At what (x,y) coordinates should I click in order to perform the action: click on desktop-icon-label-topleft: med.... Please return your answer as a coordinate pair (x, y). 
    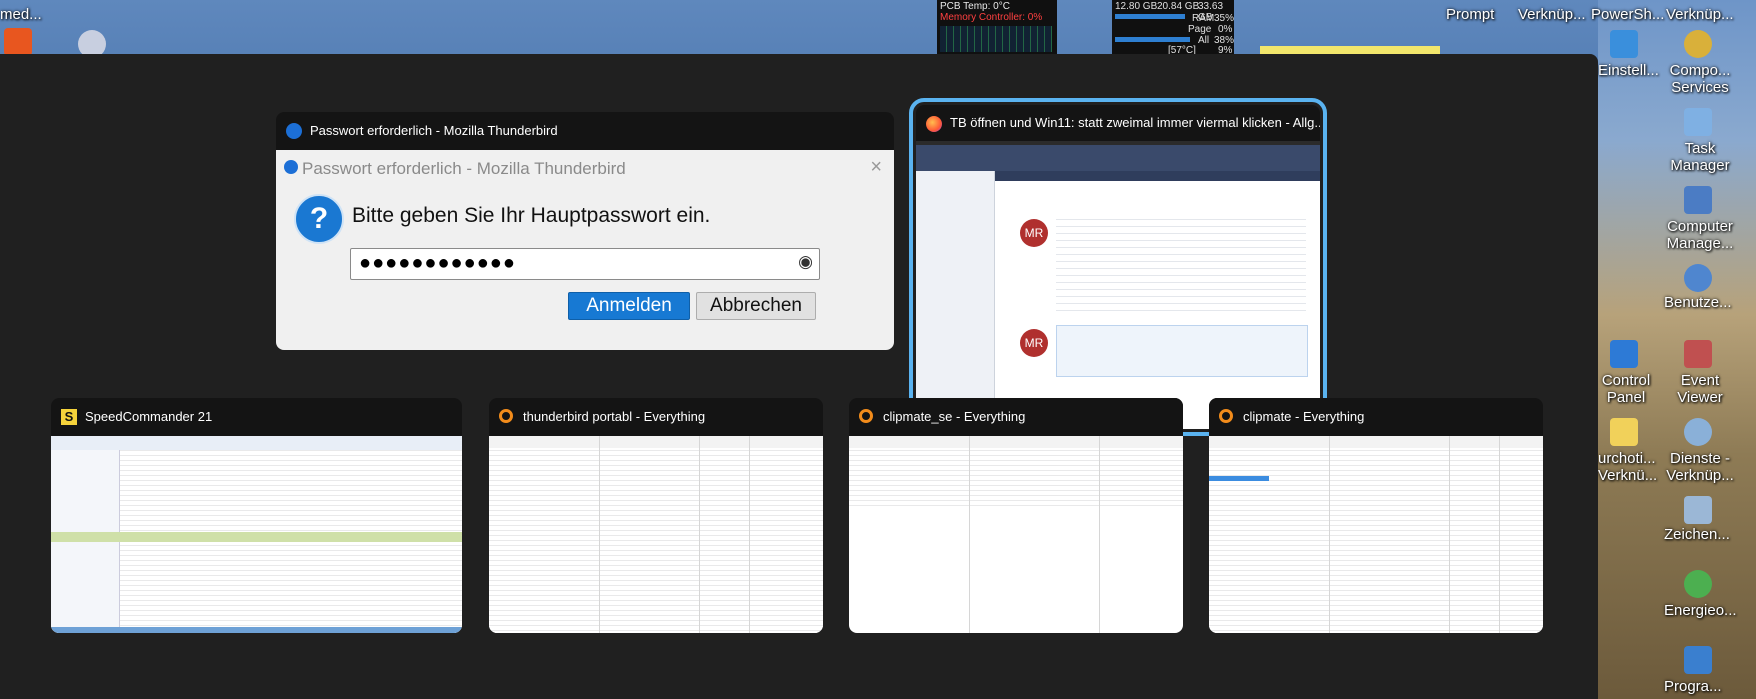
    Looking at the image, I should click on (21, 14).